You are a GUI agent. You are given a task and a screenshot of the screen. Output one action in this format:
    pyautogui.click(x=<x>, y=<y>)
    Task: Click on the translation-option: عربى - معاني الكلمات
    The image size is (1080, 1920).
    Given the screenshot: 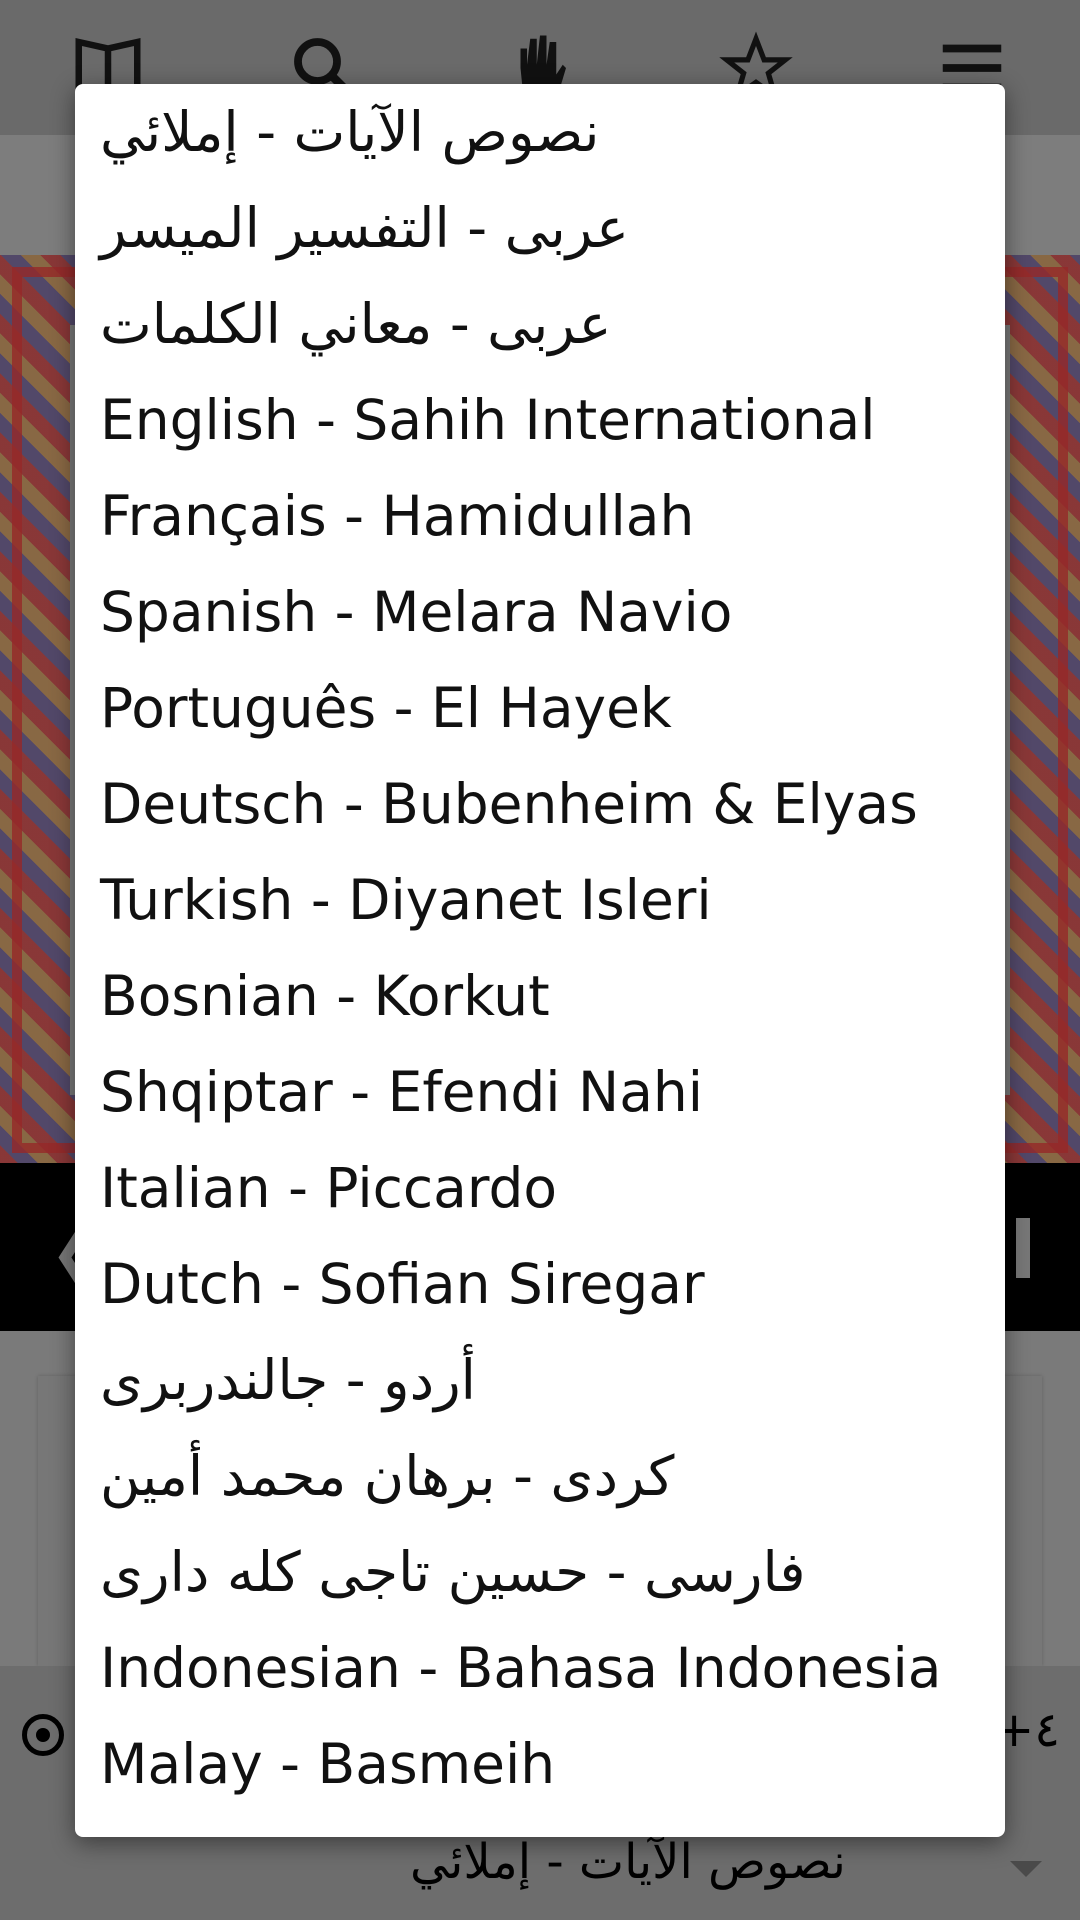 What is the action you would take?
    pyautogui.click(x=540, y=324)
    